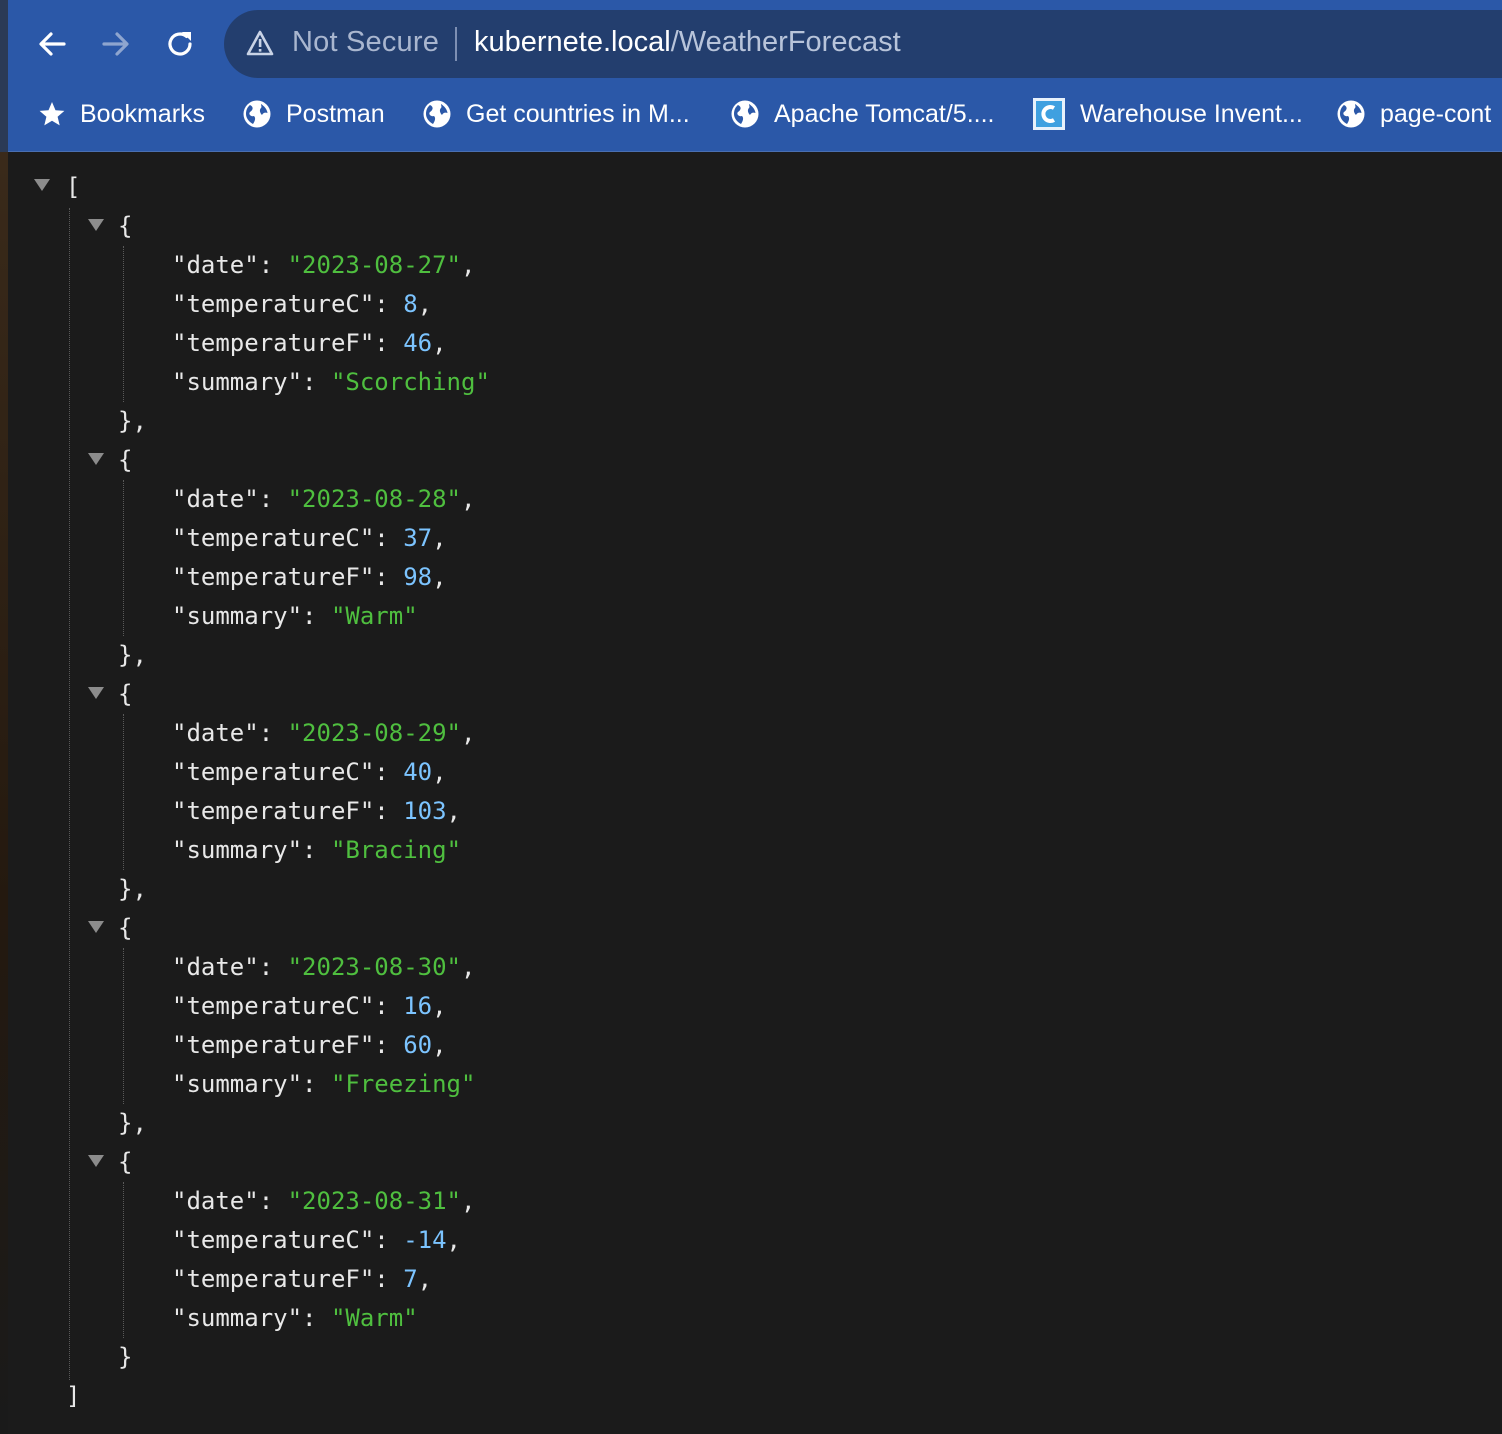 Image resolution: width=1502 pixels, height=1434 pixels. Describe the element at coordinates (302, 304) in the screenshot. I see `json-row-temperature-c: "temperatureC": 8,` at that location.